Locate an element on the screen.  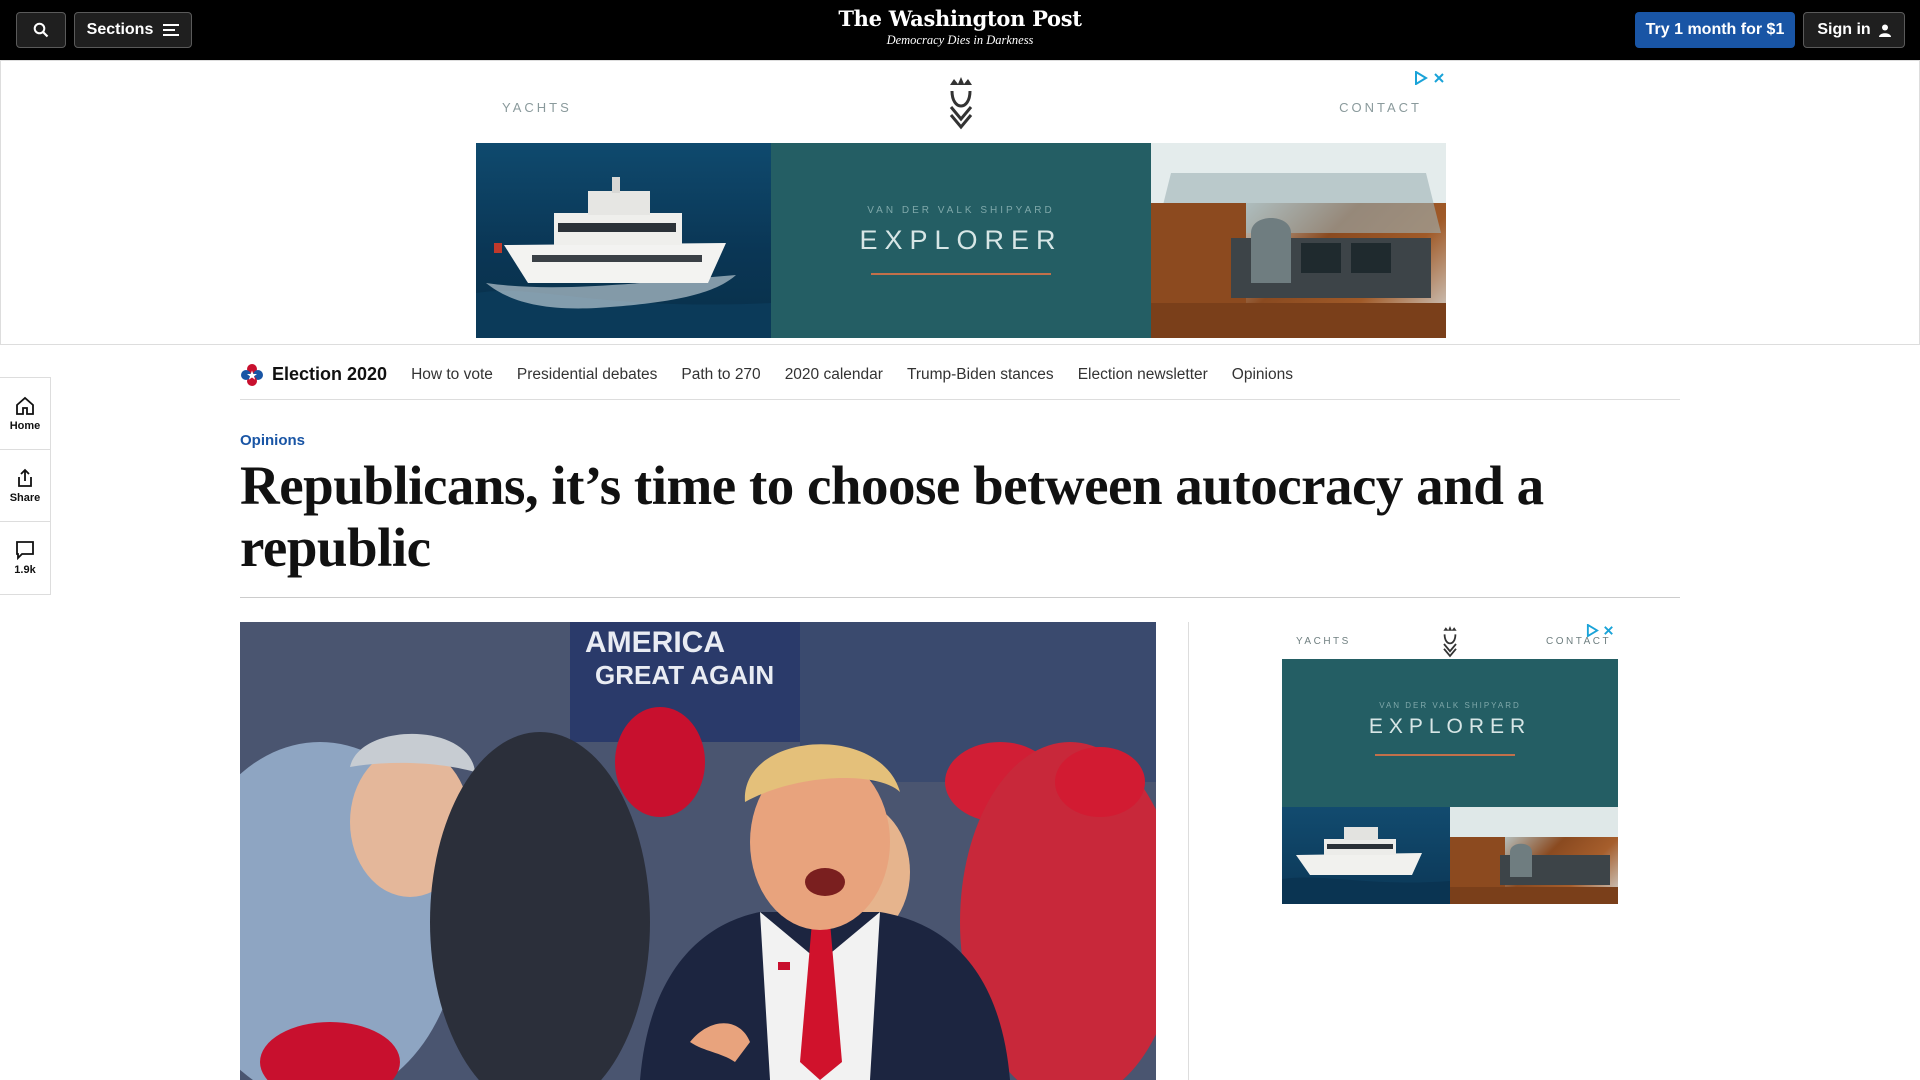
election-2020-link: Election 2020 is located at coordinates (313, 375).